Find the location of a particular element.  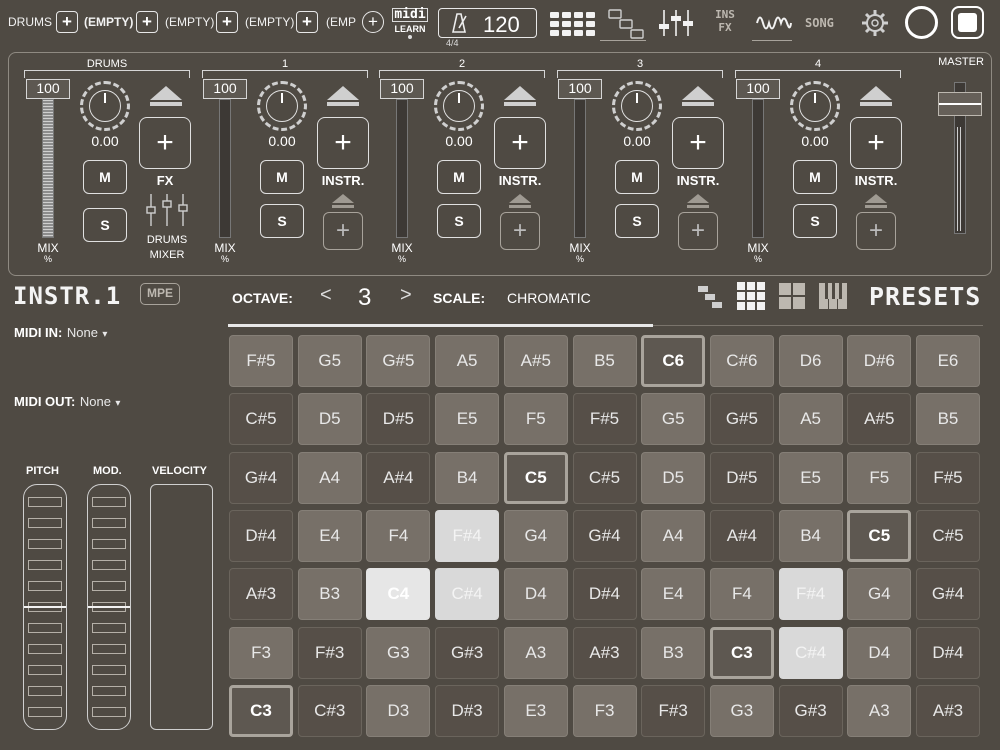

tempo-box: 120 is located at coordinates (487, 23).